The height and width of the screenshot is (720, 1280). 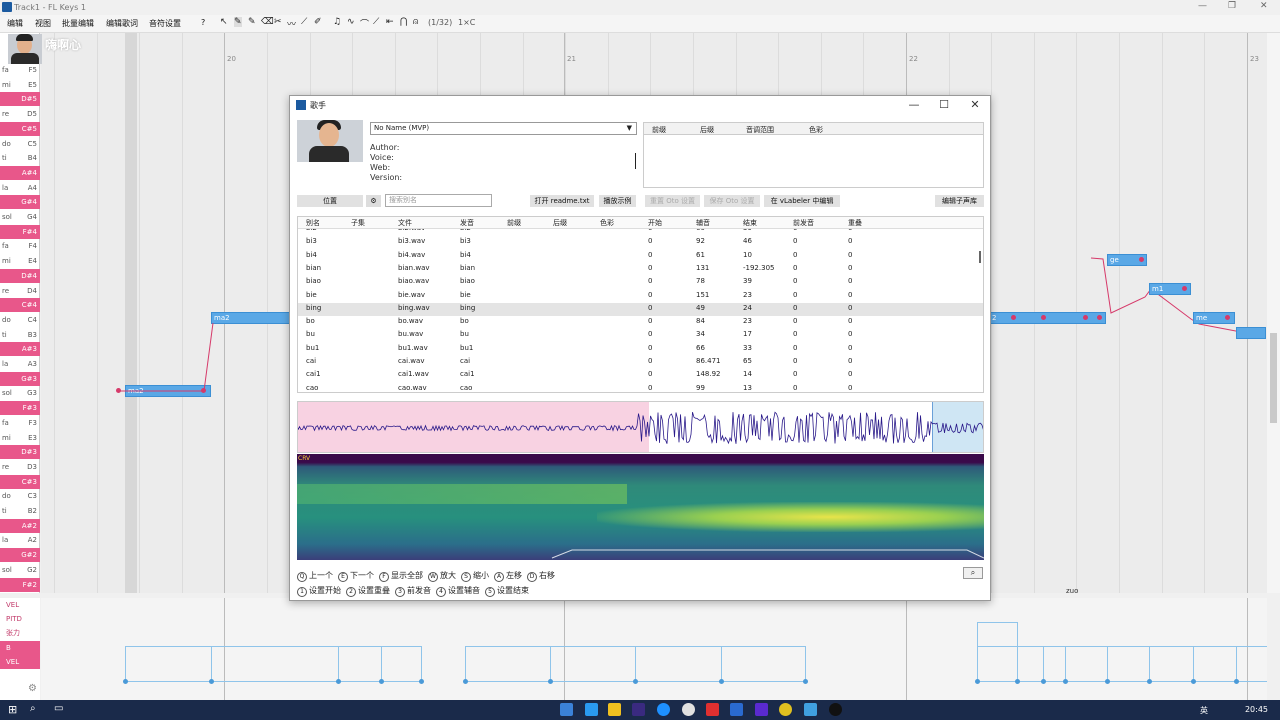 I want to click on maximize-icon: ❐, so click(x=1232, y=6).